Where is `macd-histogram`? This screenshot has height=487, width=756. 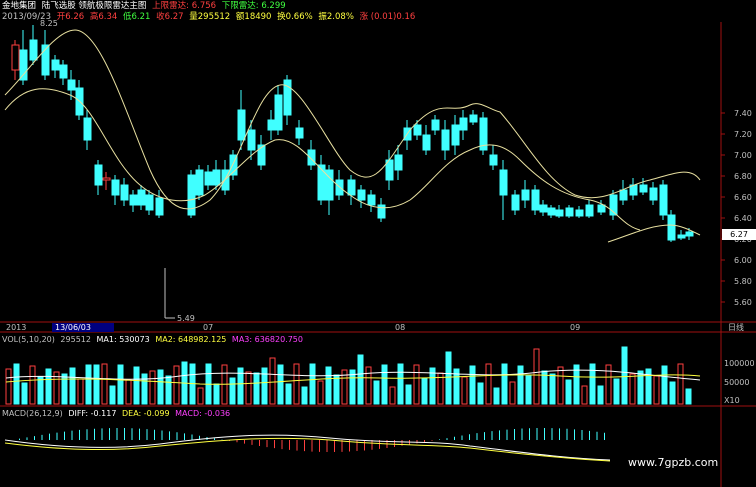 macd-histogram is located at coordinates (307, 445).